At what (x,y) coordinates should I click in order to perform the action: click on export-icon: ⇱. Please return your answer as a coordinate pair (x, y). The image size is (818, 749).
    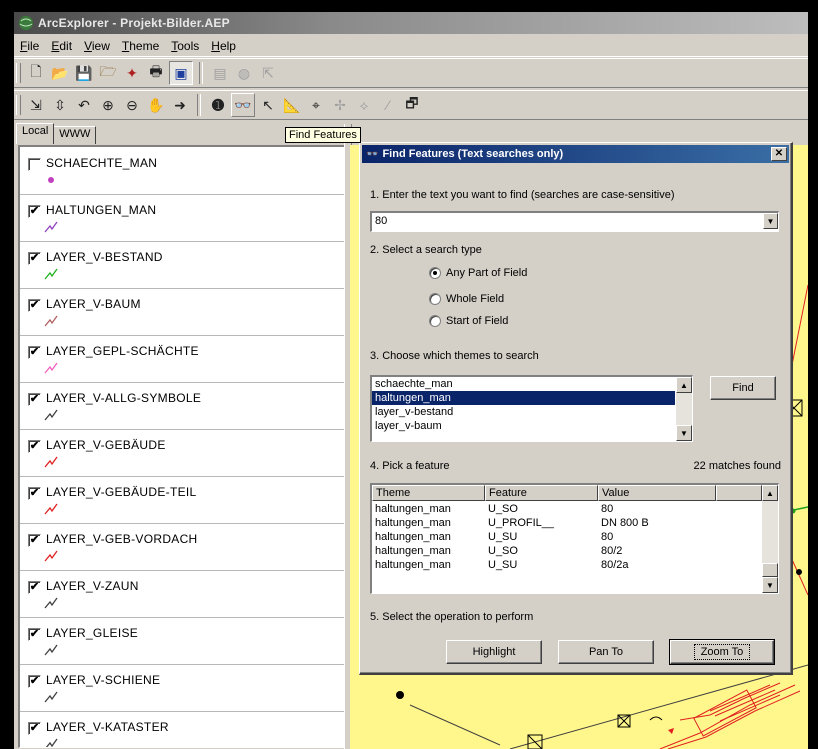
    Looking at the image, I should click on (268, 73).